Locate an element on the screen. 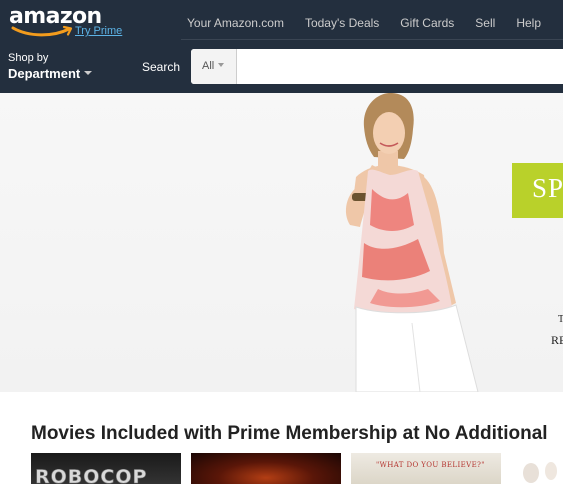 This screenshot has height=484, width=563. hero-model-image is located at coordinates (412, 242).